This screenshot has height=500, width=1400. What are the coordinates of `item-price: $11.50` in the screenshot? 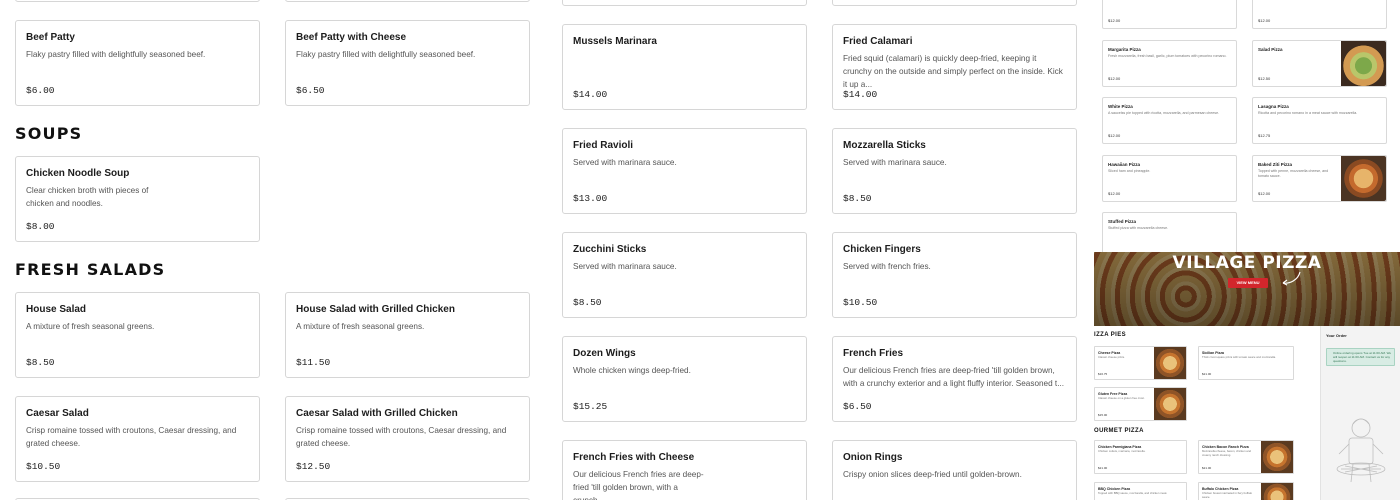 It's located at (313, 362).